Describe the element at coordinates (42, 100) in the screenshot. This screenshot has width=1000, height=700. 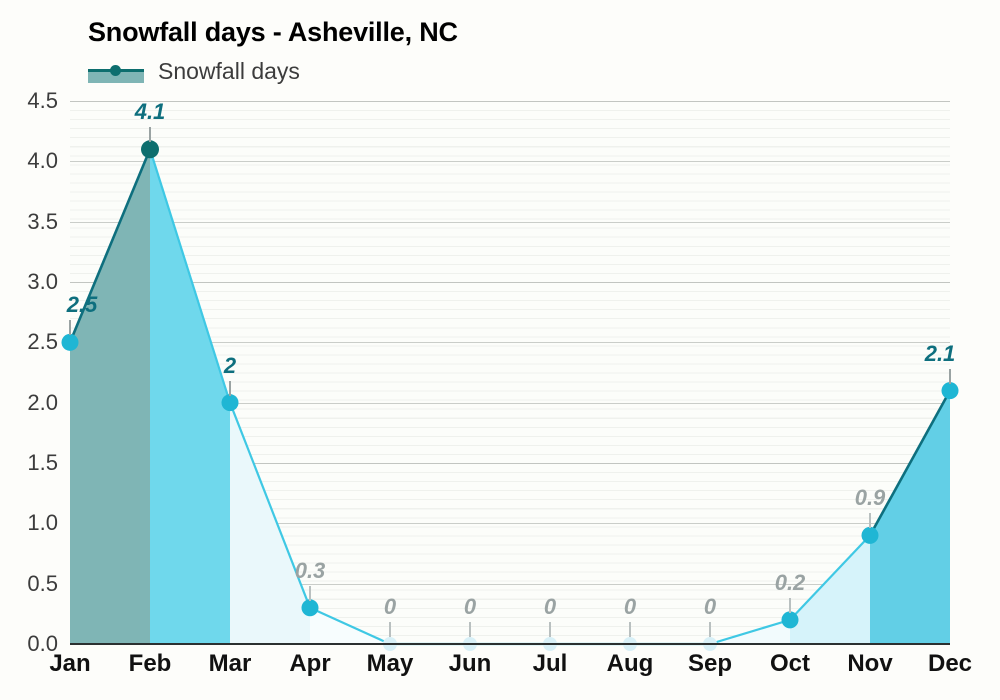
I see `y-axis-tick-label: 4.5` at that location.